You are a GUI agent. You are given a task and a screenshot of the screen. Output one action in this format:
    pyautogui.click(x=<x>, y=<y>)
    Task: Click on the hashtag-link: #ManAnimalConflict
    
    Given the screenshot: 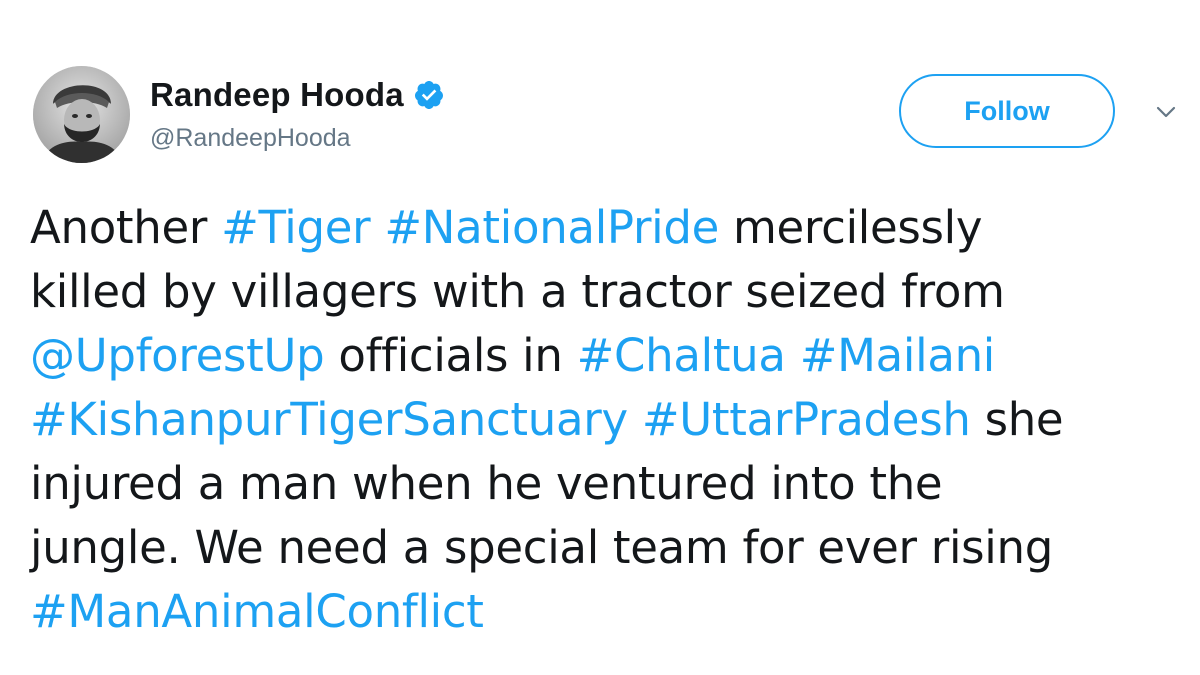 What is the action you would take?
    pyautogui.click(x=257, y=611)
    